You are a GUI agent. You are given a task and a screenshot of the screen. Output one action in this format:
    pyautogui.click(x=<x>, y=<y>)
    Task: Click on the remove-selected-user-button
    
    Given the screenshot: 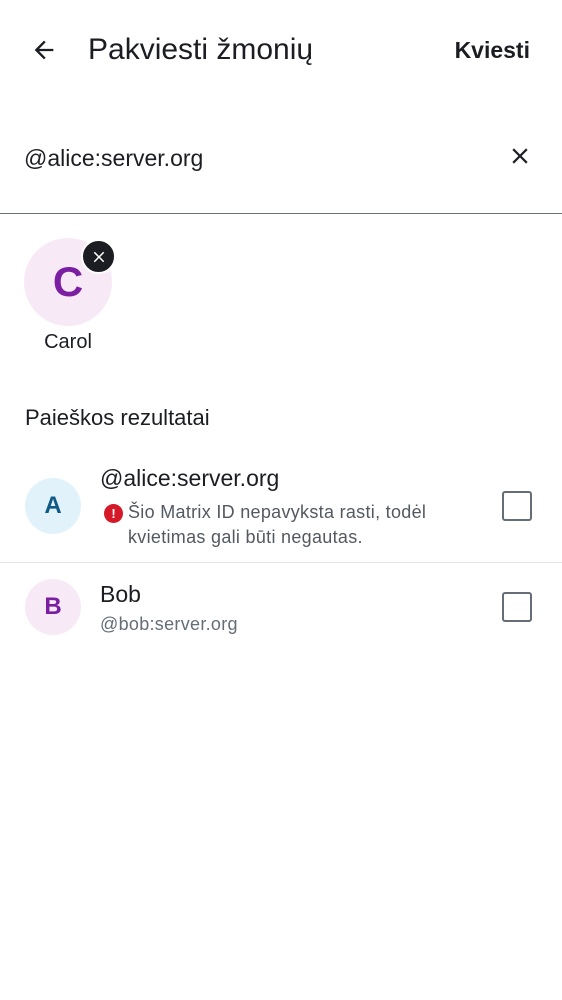 What is the action you would take?
    pyautogui.click(x=98, y=256)
    